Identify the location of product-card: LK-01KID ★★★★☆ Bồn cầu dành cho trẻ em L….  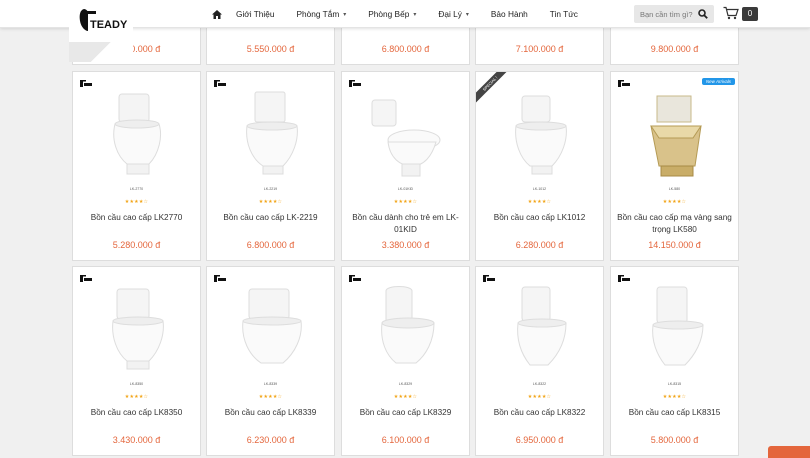
(405, 166).